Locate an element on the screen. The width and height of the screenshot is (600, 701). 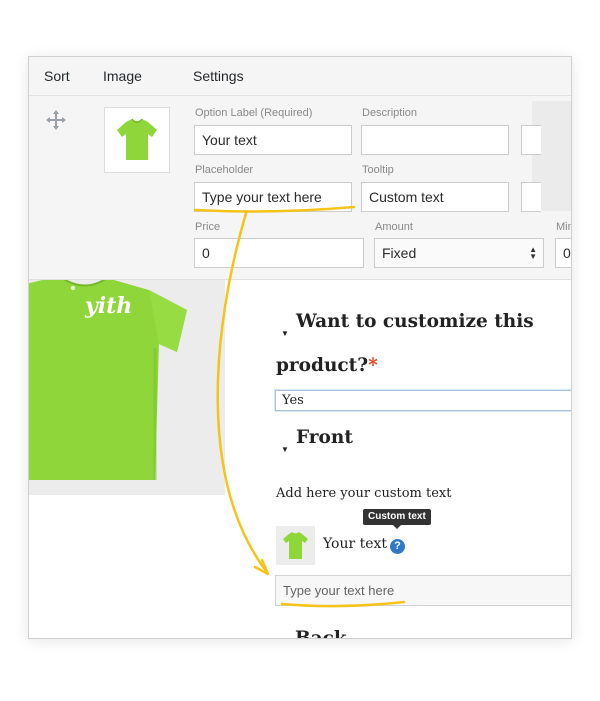
extra-input-middle is located at coordinates (531, 197).